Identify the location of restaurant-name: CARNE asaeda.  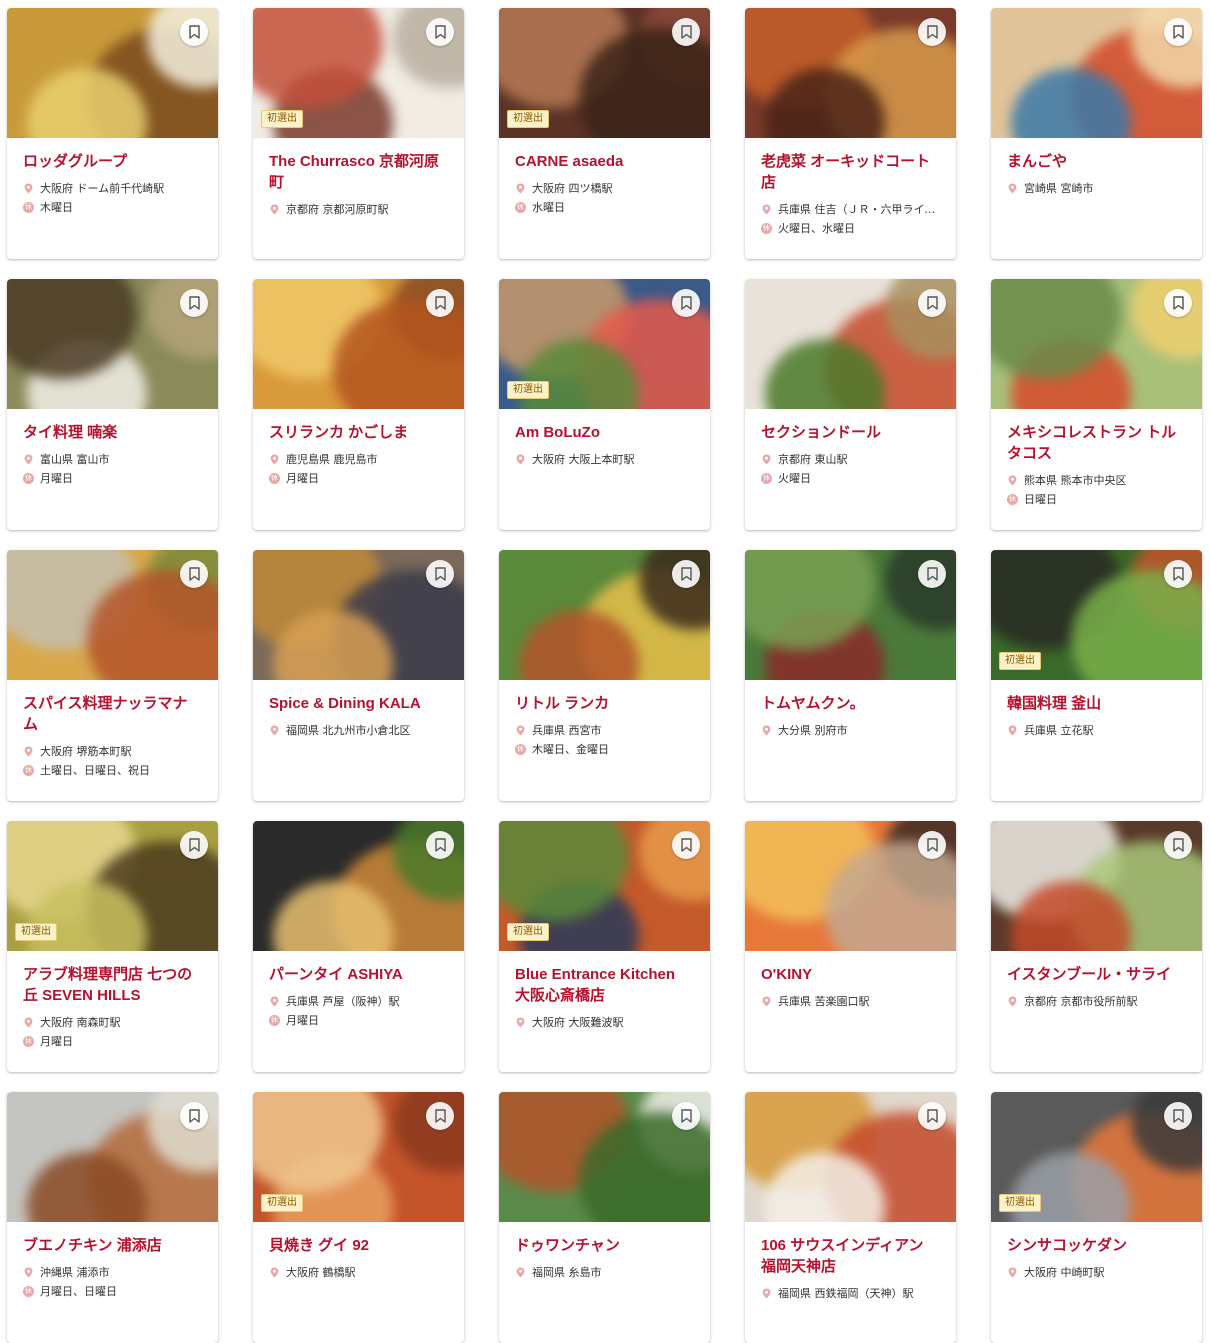
(604, 161).